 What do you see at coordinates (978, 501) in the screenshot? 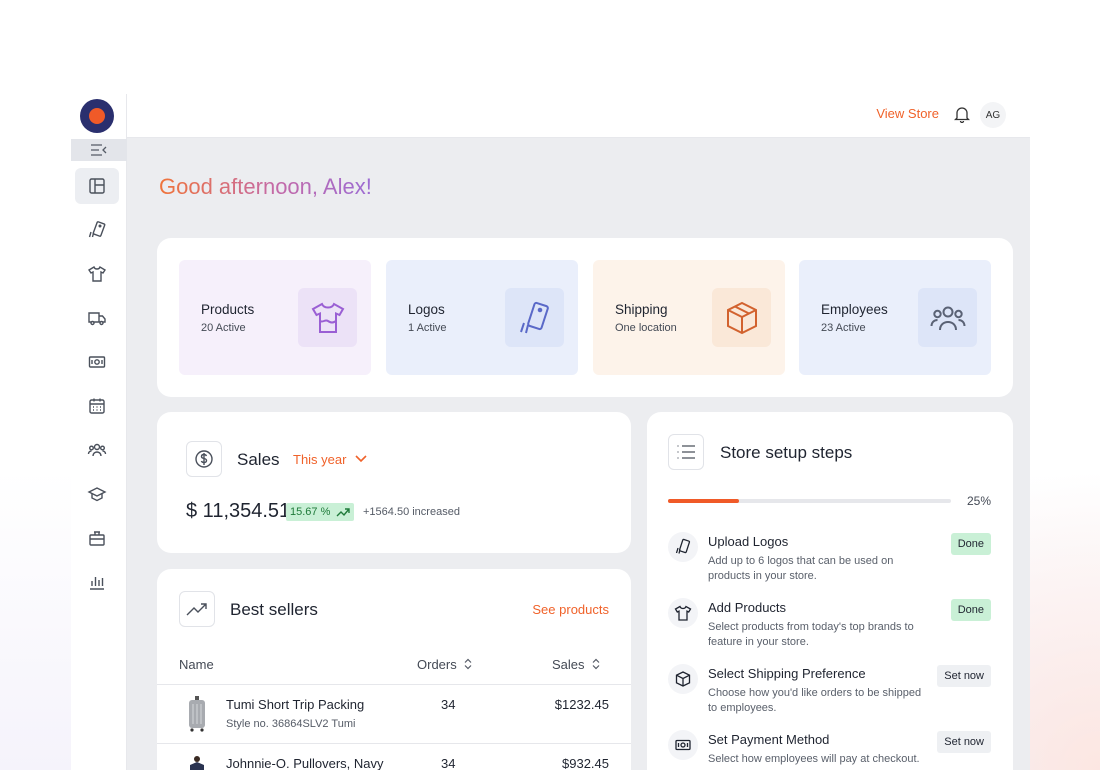
I see `setup-progress-label: 25%` at bounding box center [978, 501].